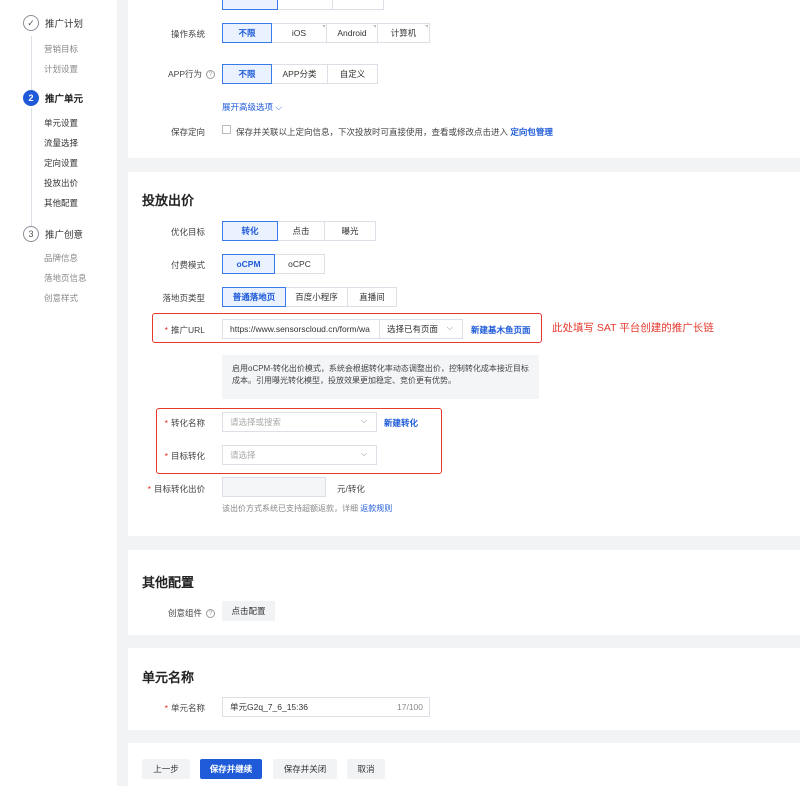 This screenshot has height=786, width=800. I want to click on step-title: 推广创意, so click(64, 235).